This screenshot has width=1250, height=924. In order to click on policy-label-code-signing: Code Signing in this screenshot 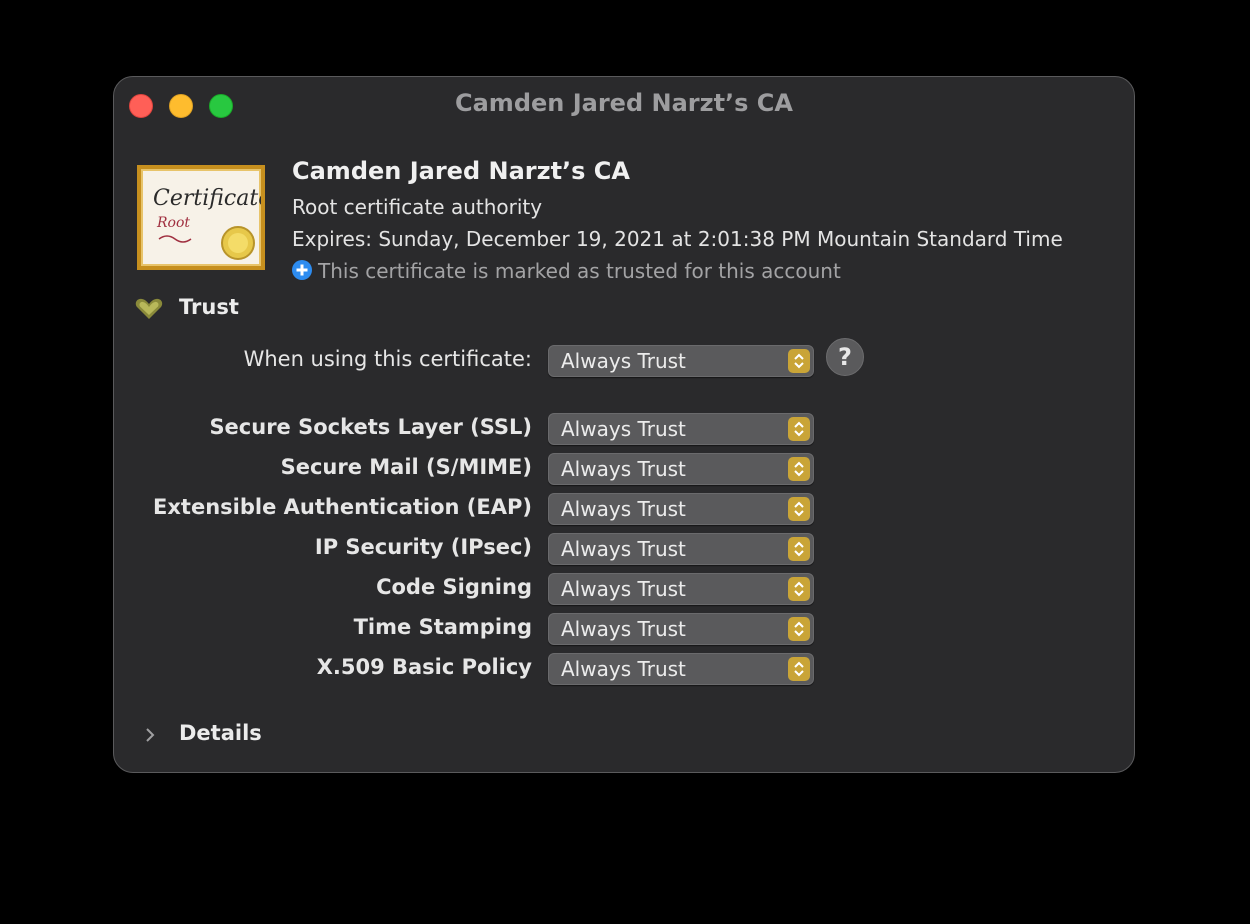, I will do `click(454, 587)`.